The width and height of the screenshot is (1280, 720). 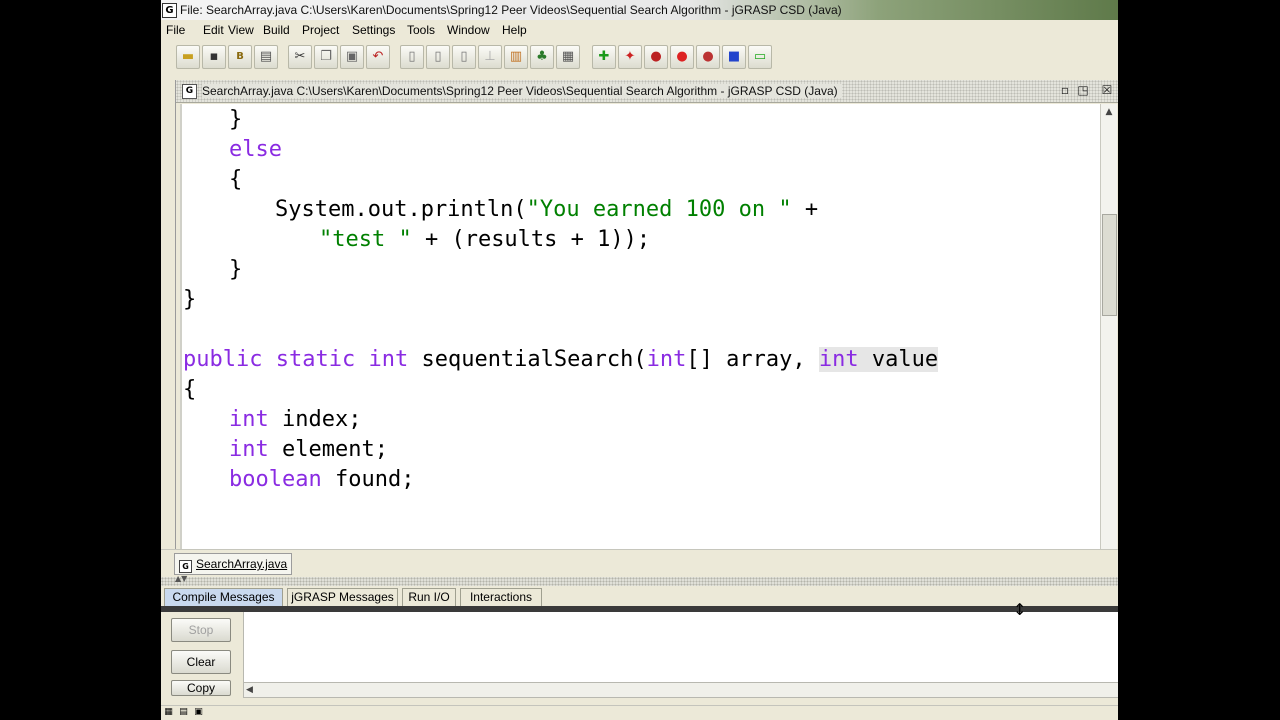 What do you see at coordinates (568, 57) in the screenshot?
I see `book-icon: ▦` at bounding box center [568, 57].